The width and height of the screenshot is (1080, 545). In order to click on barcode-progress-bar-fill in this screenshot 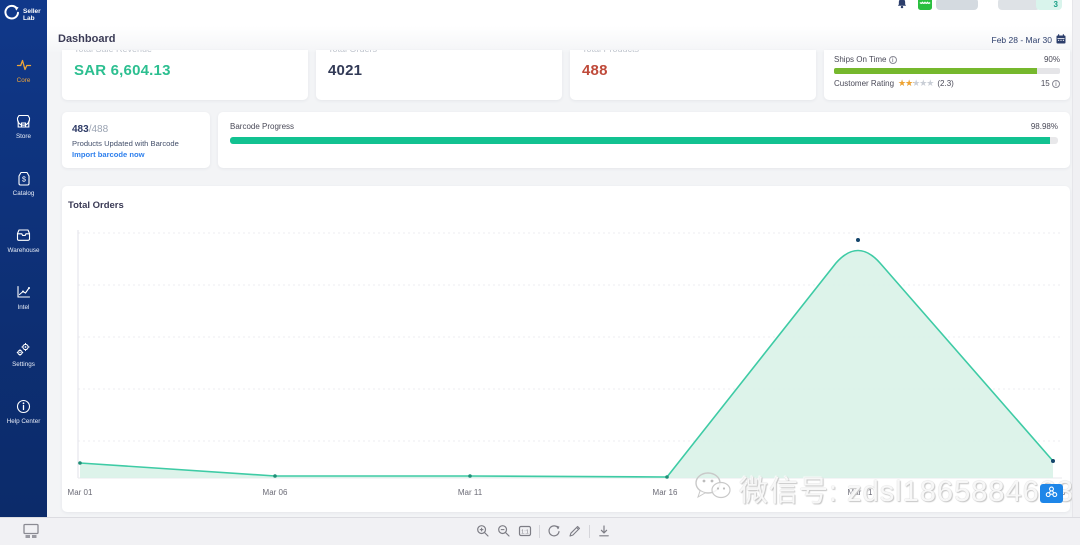, I will do `click(640, 140)`.